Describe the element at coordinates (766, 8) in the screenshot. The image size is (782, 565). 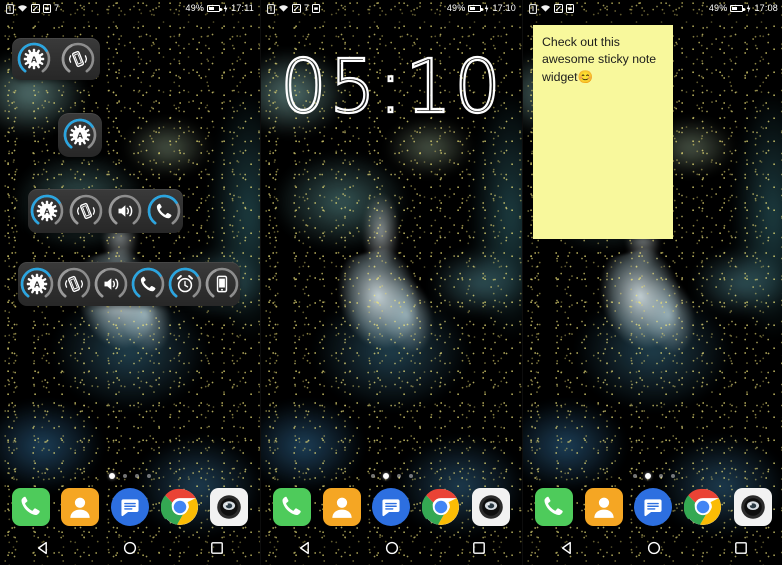
I see `clock-time: 17:08` at that location.